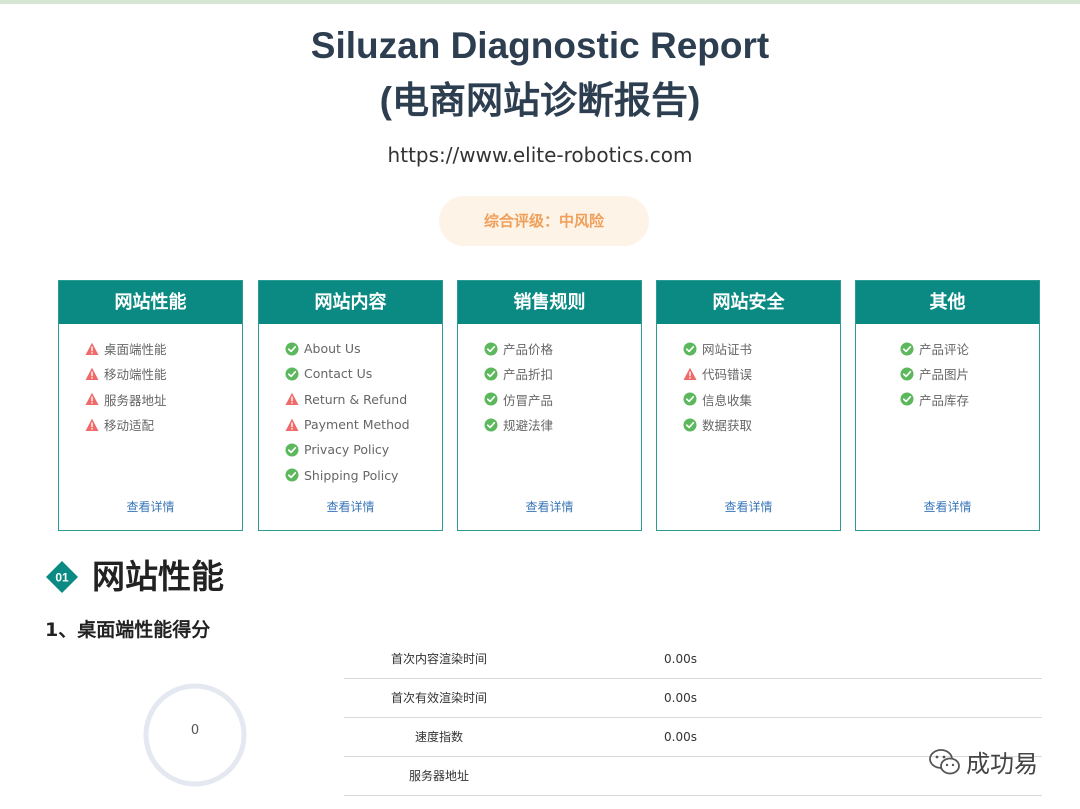 The width and height of the screenshot is (1080, 809). I want to click on check-item: Shipping Policy, so click(363, 474).